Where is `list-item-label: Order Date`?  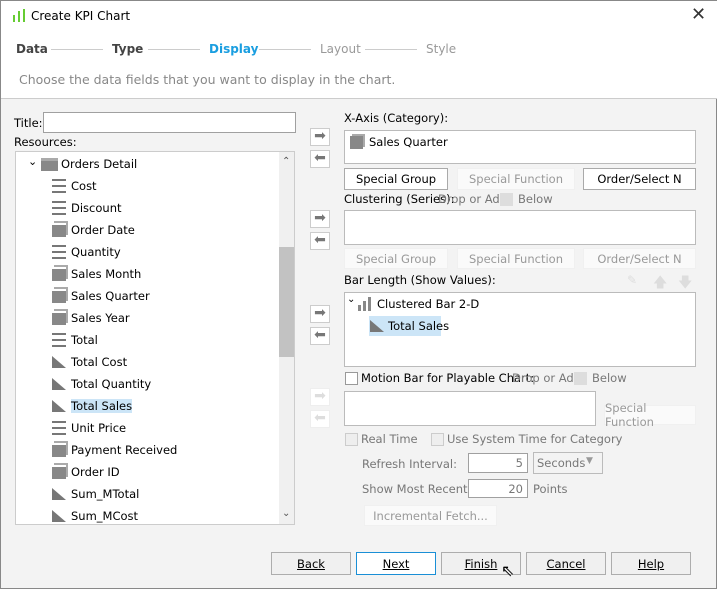 list-item-label: Order Date is located at coordinates (103, 230).